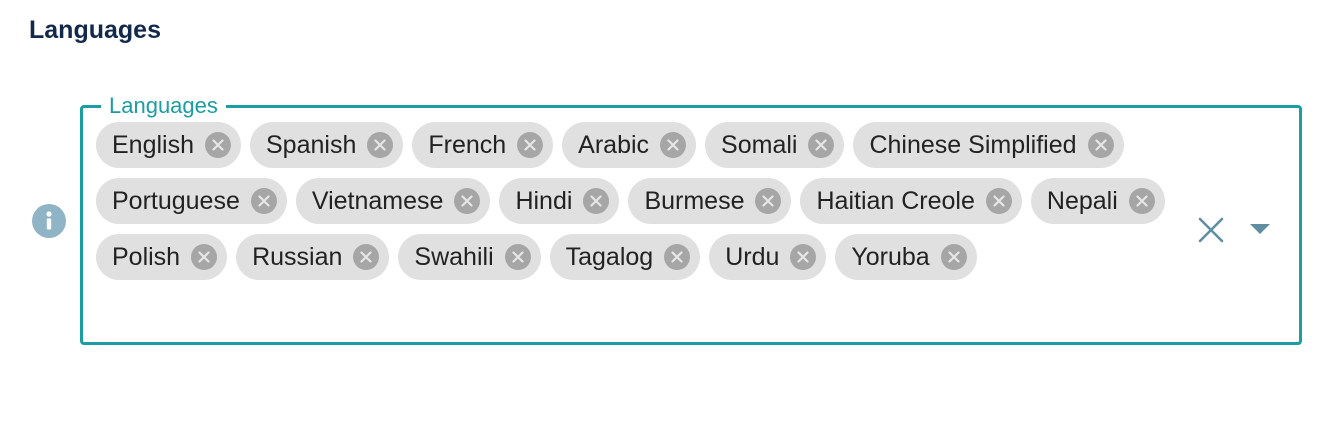 The image size is (1344, 444). I want to click on language-chip: English, so click(168, 145).